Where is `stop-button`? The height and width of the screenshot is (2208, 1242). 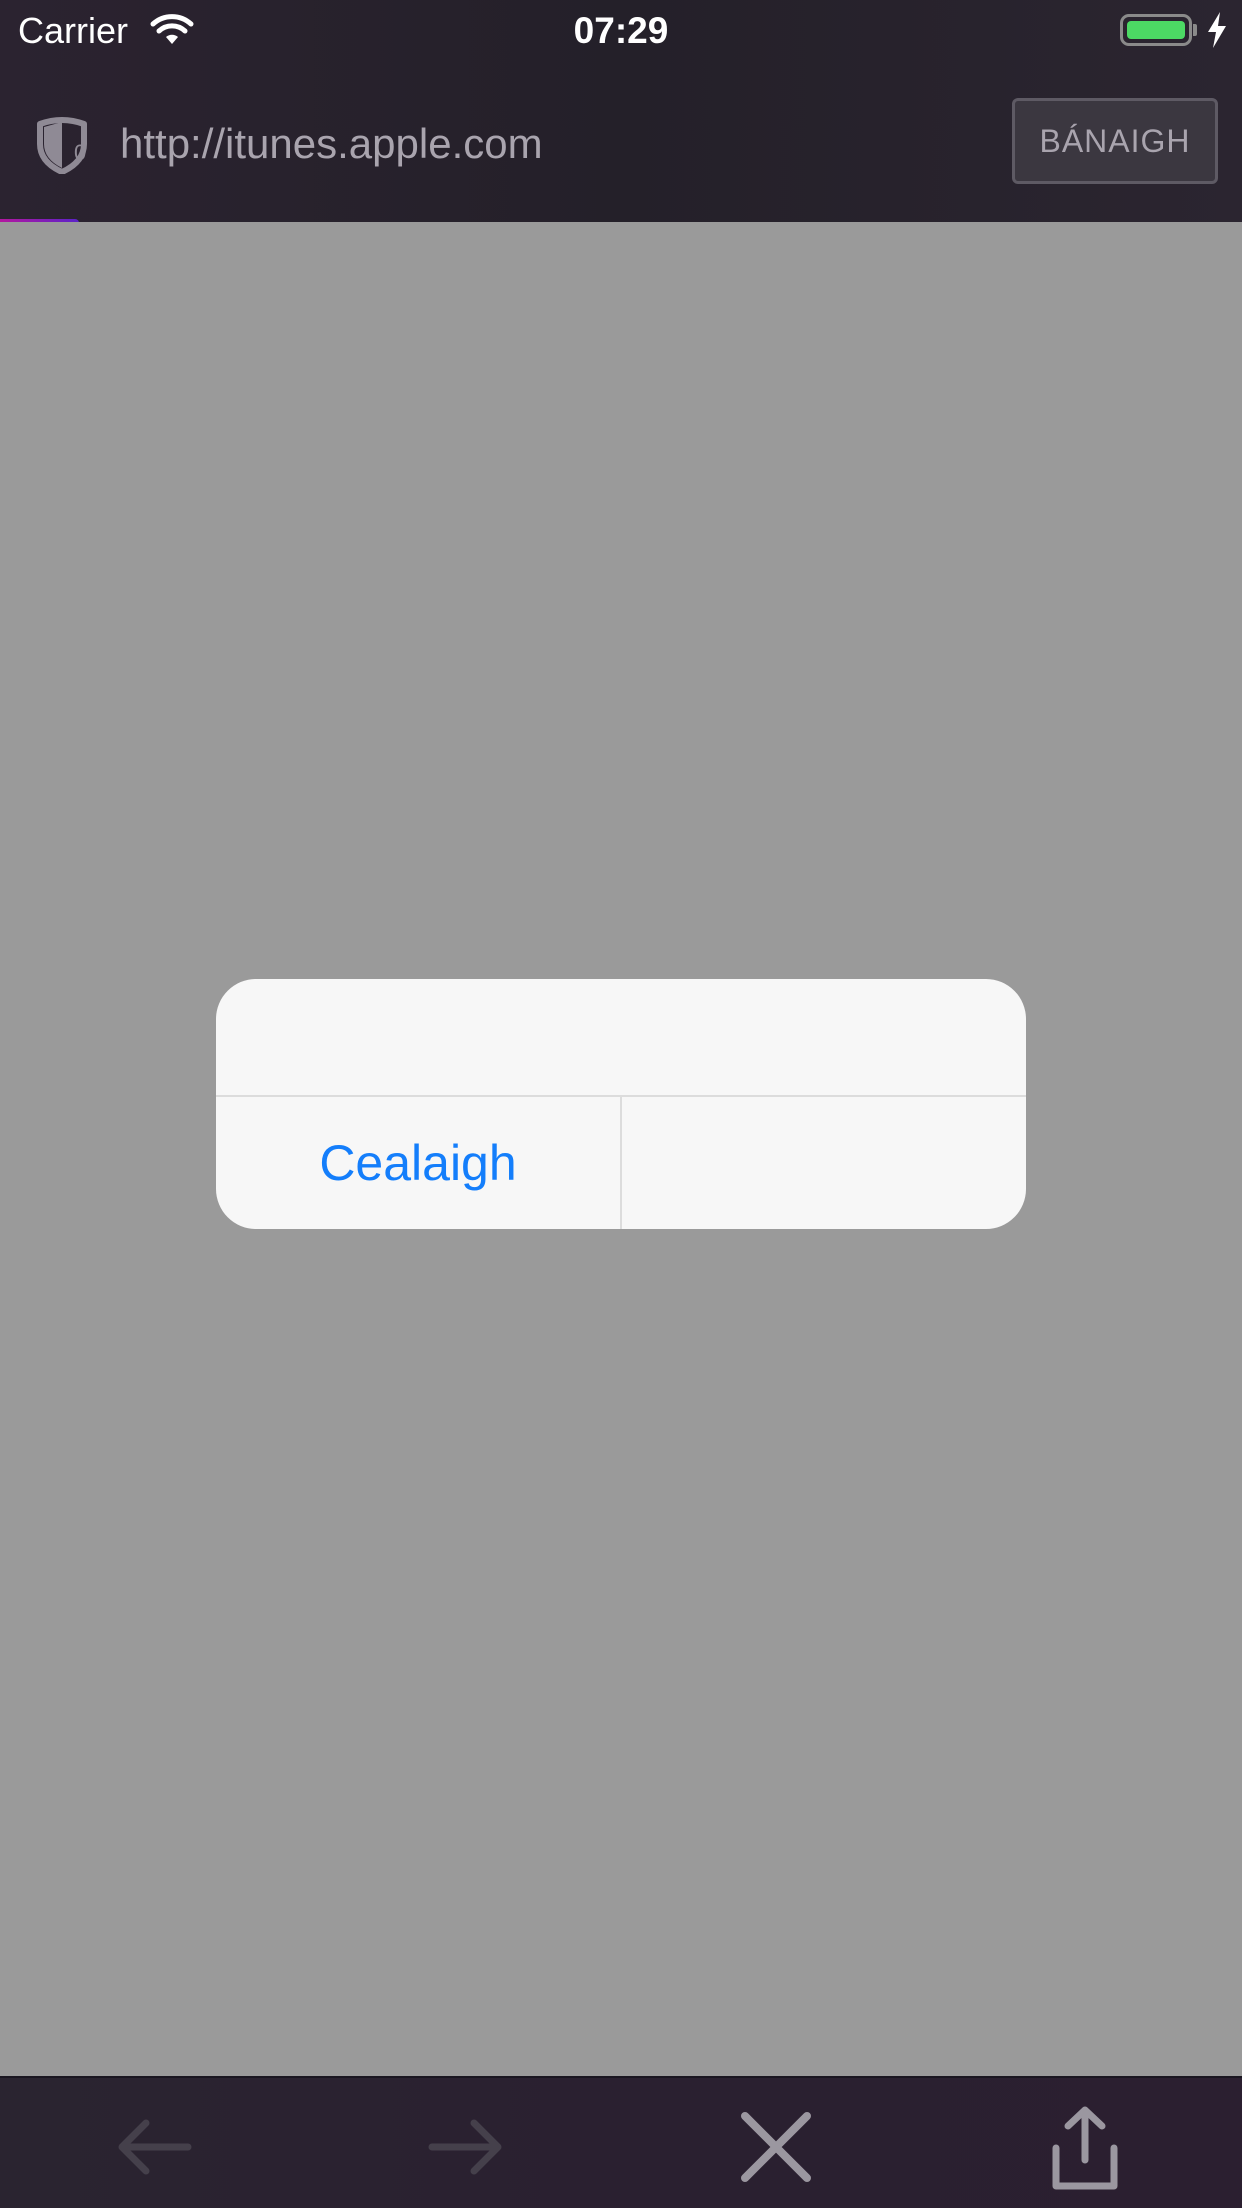 stop-button is located at coordinates (776, 2147).